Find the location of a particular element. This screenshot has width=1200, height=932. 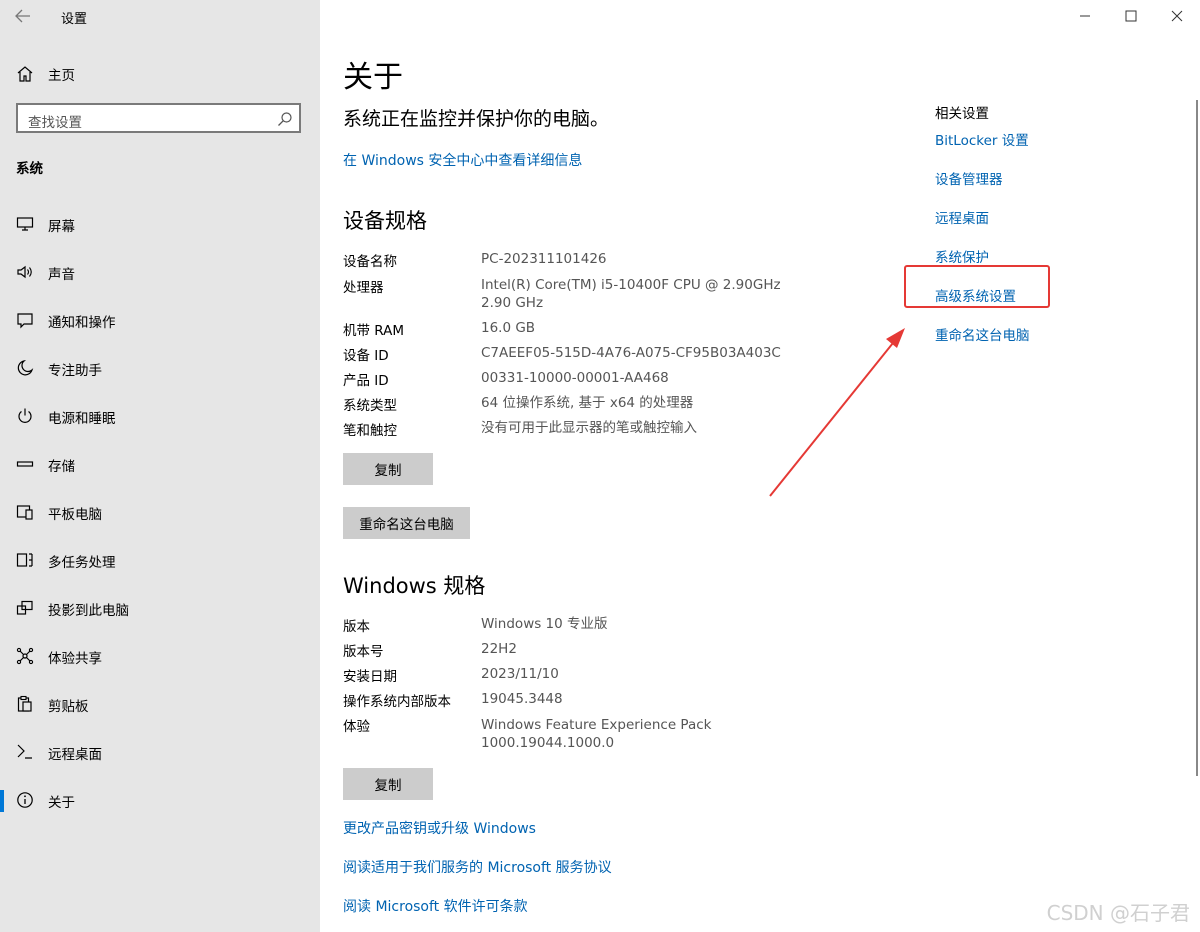

spec-value: 19045.3448 is located at coordinates (522, 699).